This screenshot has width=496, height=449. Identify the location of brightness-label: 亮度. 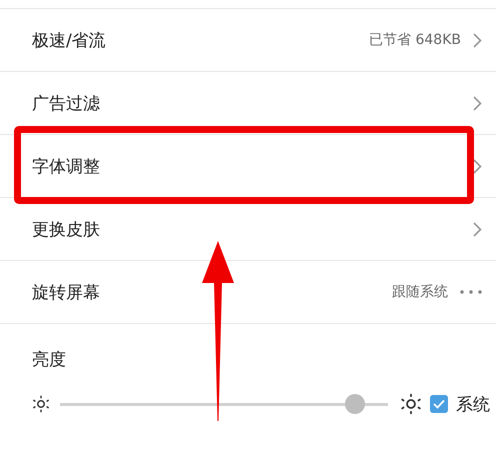
(49, 360).